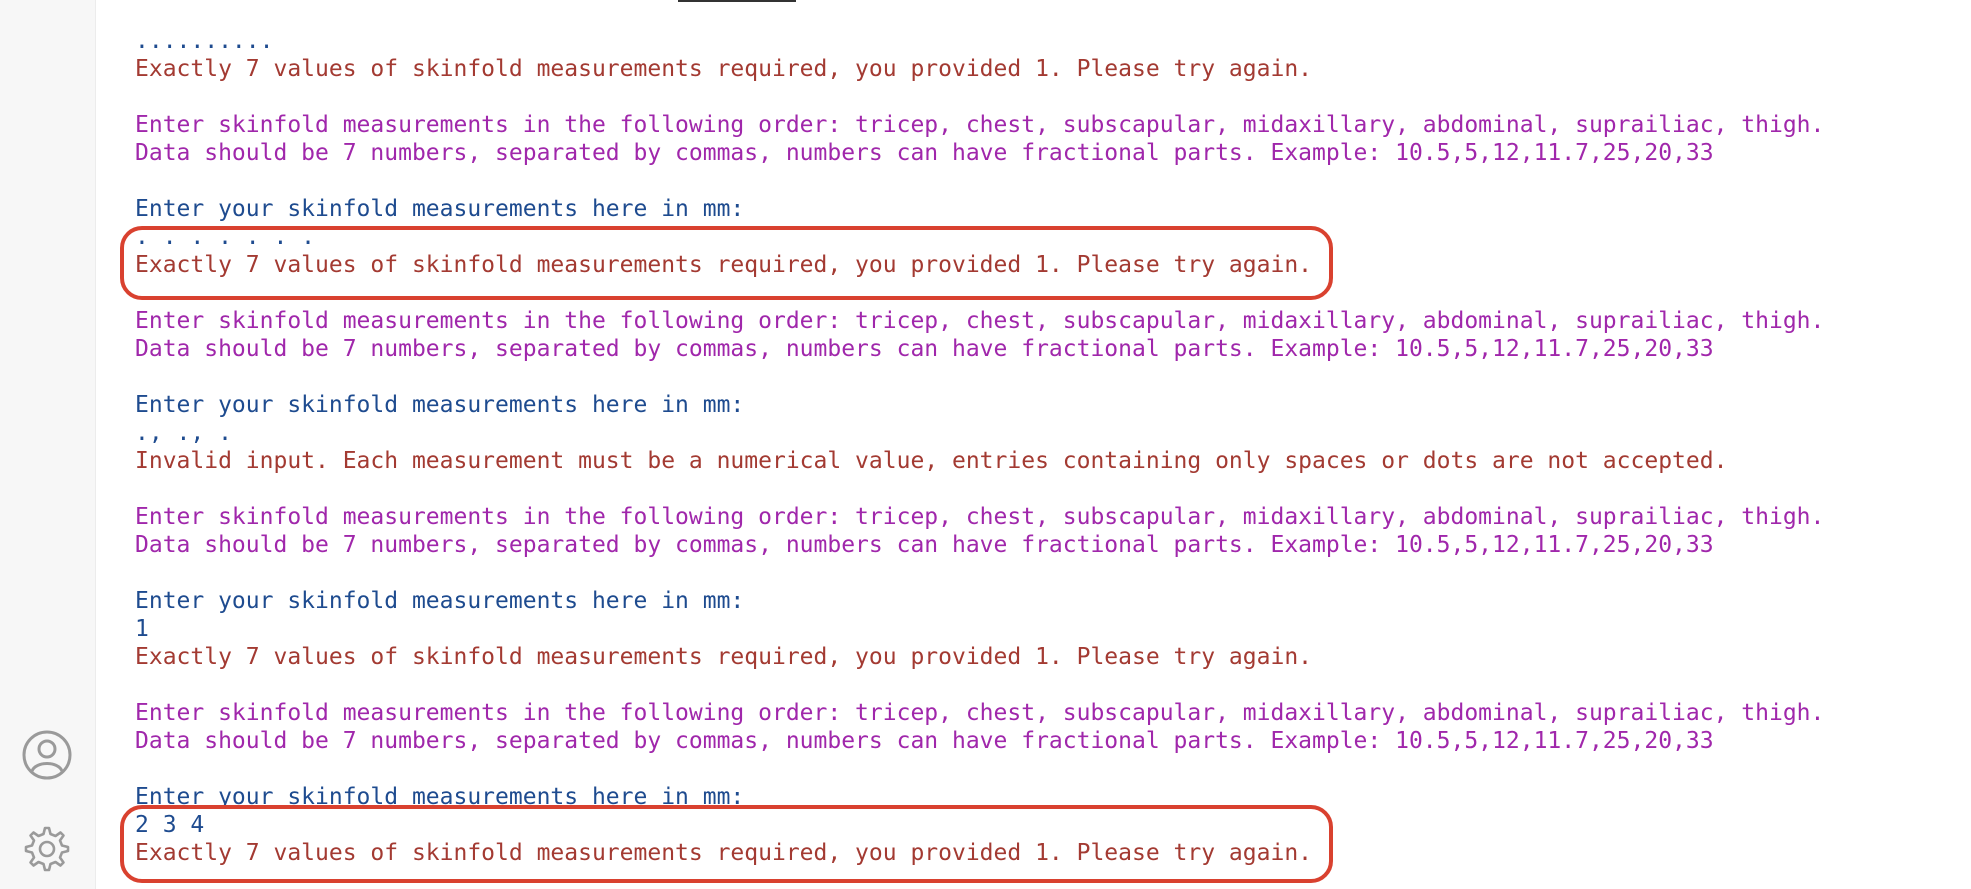 The height and width of the screenshot is (889, 1971). Describe the element at coordinates (47, 849) in the screenshot. I see `gear-icon` at that location.